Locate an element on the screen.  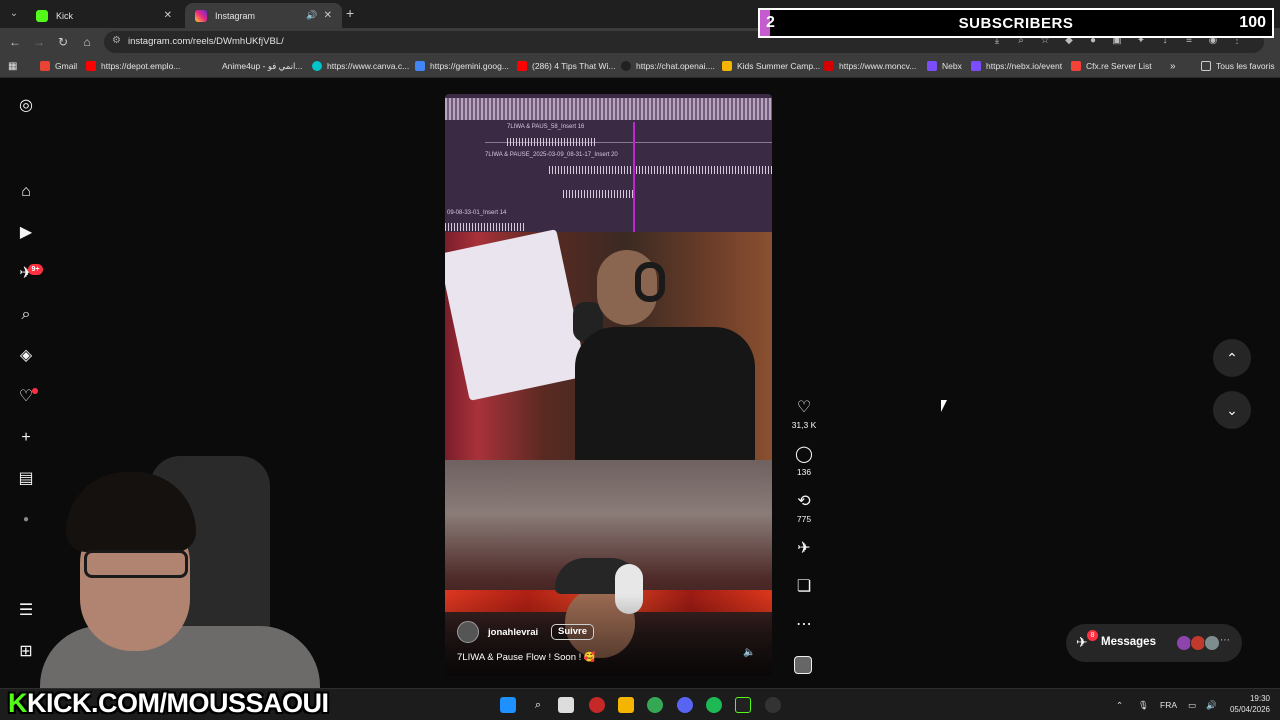
streamer-glasses is located at coordinates (136, 564).